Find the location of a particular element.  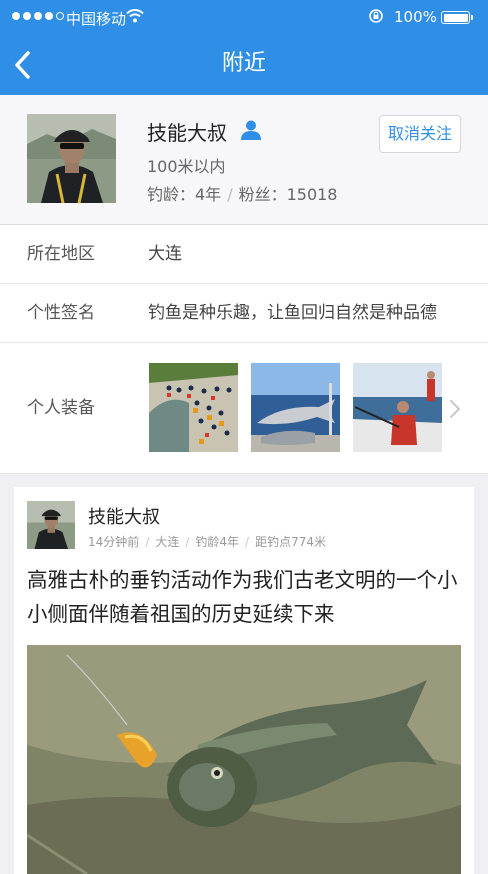

profile-name: 技能大叔 is located at coordinates (187, 133).